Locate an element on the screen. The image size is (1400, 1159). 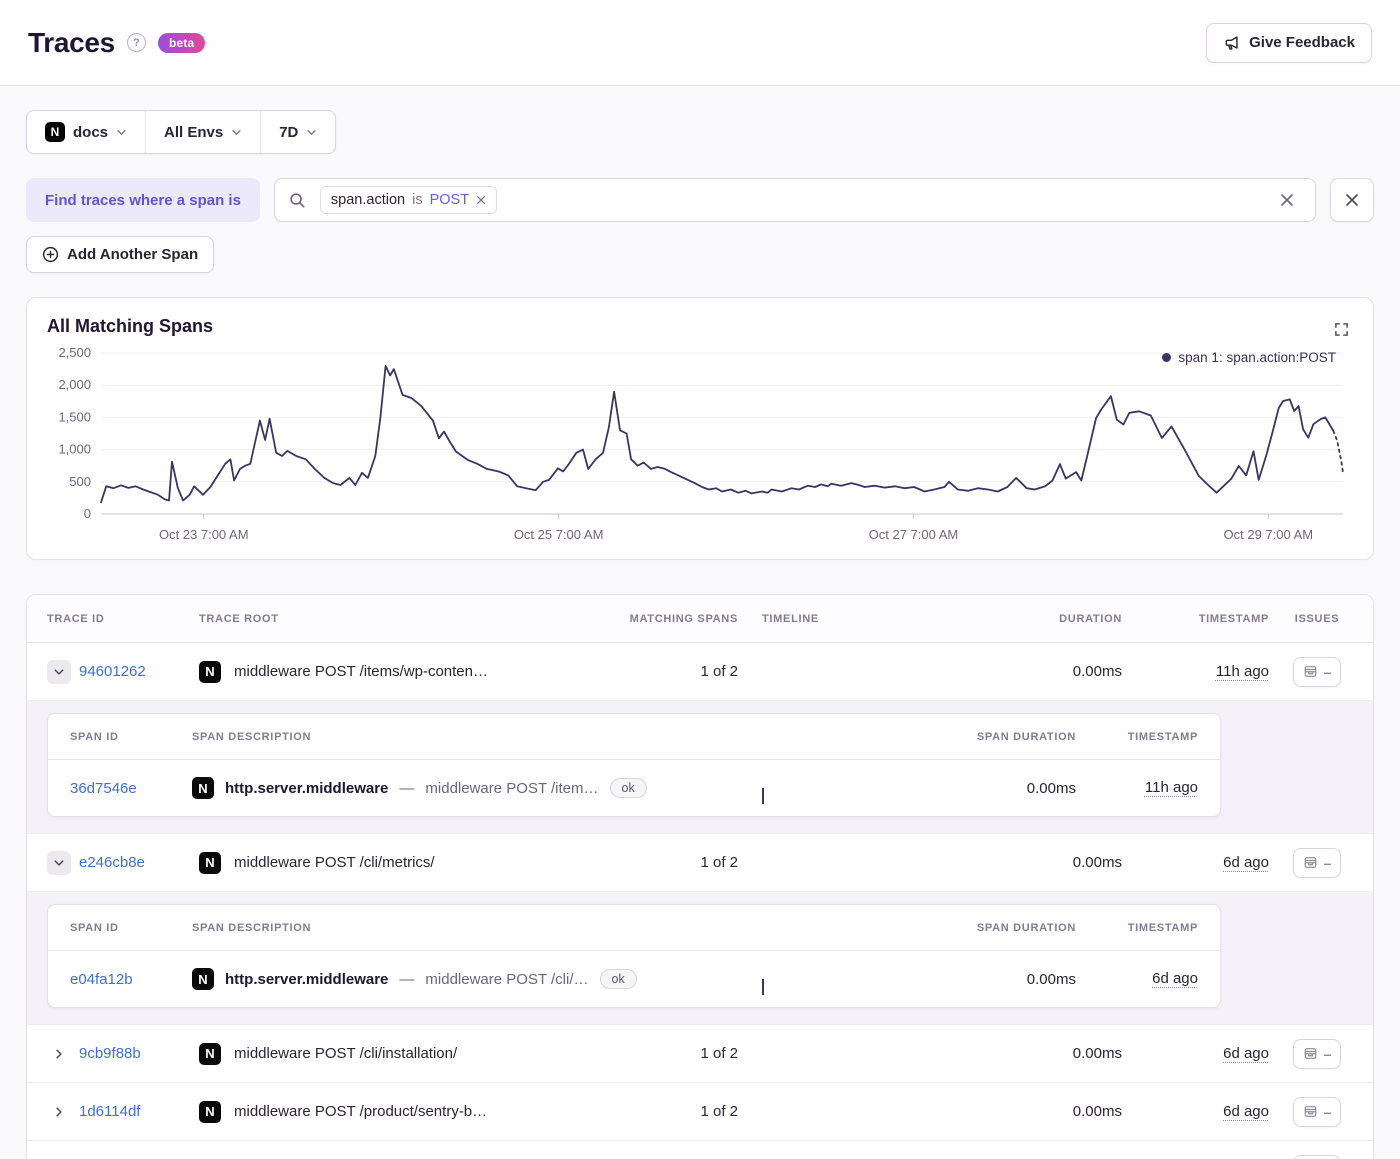
svg-text: 2,000 is located at coordinates (74, 384).